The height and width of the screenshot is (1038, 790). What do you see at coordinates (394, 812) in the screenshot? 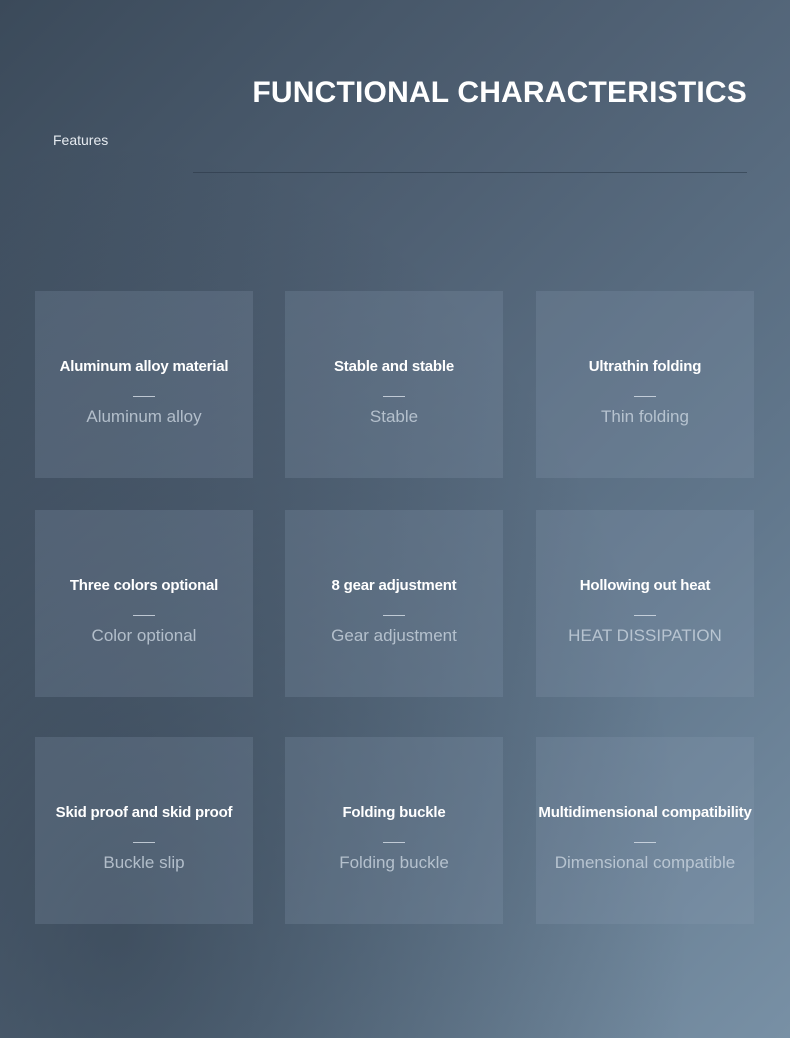
I see `feature-title: Folding buckle` at bounding box center [394, 812].